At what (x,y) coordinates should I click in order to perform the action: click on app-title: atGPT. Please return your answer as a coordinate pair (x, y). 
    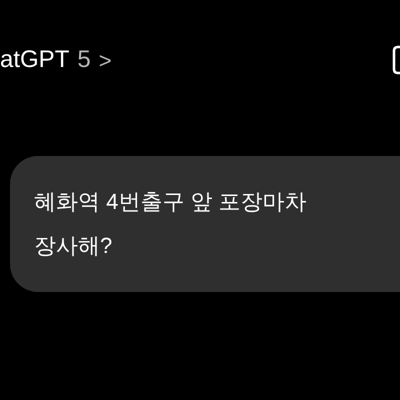
    Looking at the image, I should click on (35, 60).